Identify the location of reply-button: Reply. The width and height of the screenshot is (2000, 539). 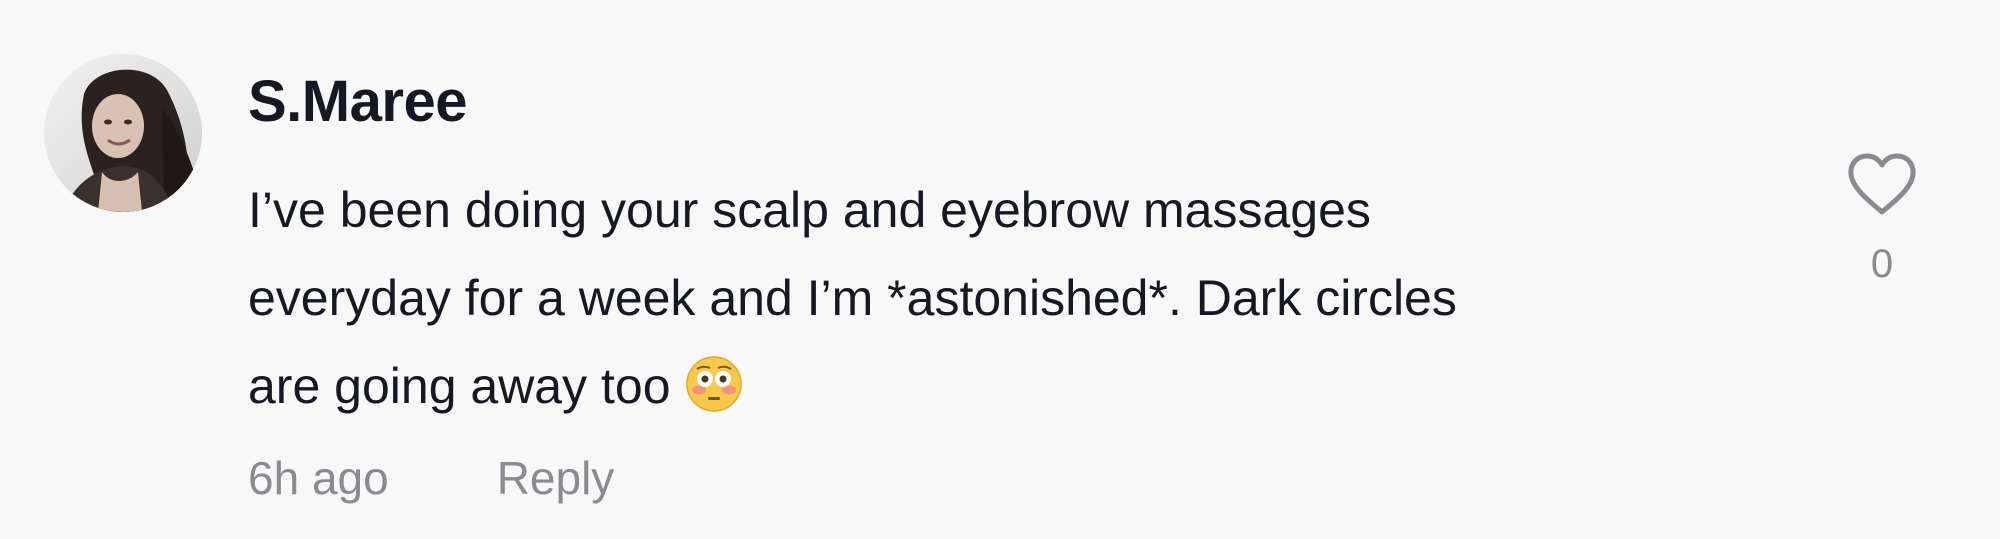
(556, 478).